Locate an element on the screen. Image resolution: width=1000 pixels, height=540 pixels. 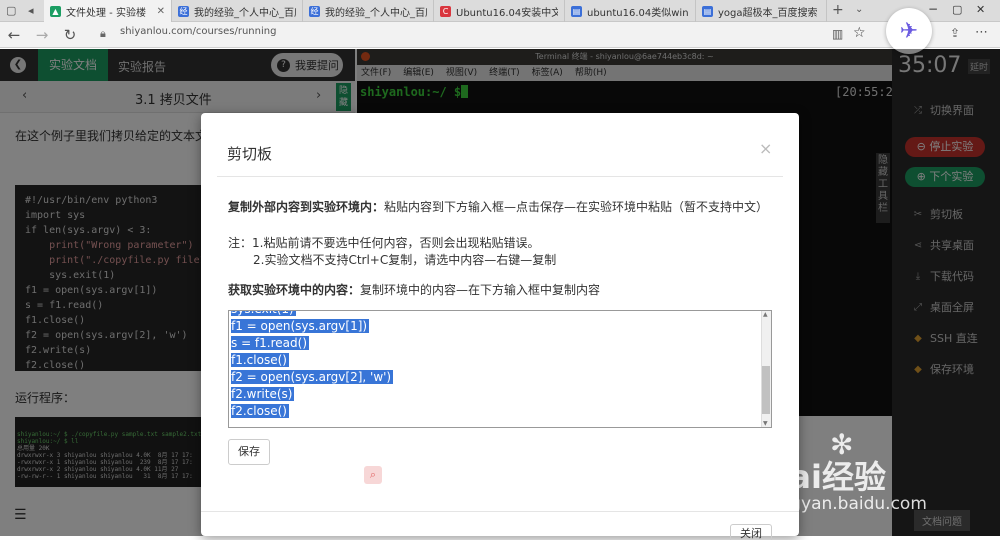
note-2: 2.实验文档不支持Ctrl+C复制，请选中内容—右键—复制 is located at coordinates (405, 260).